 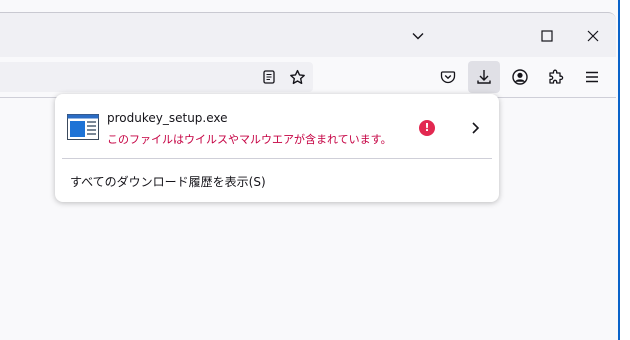 I want to click on nav-toolbar, so click(x=308, y=77).